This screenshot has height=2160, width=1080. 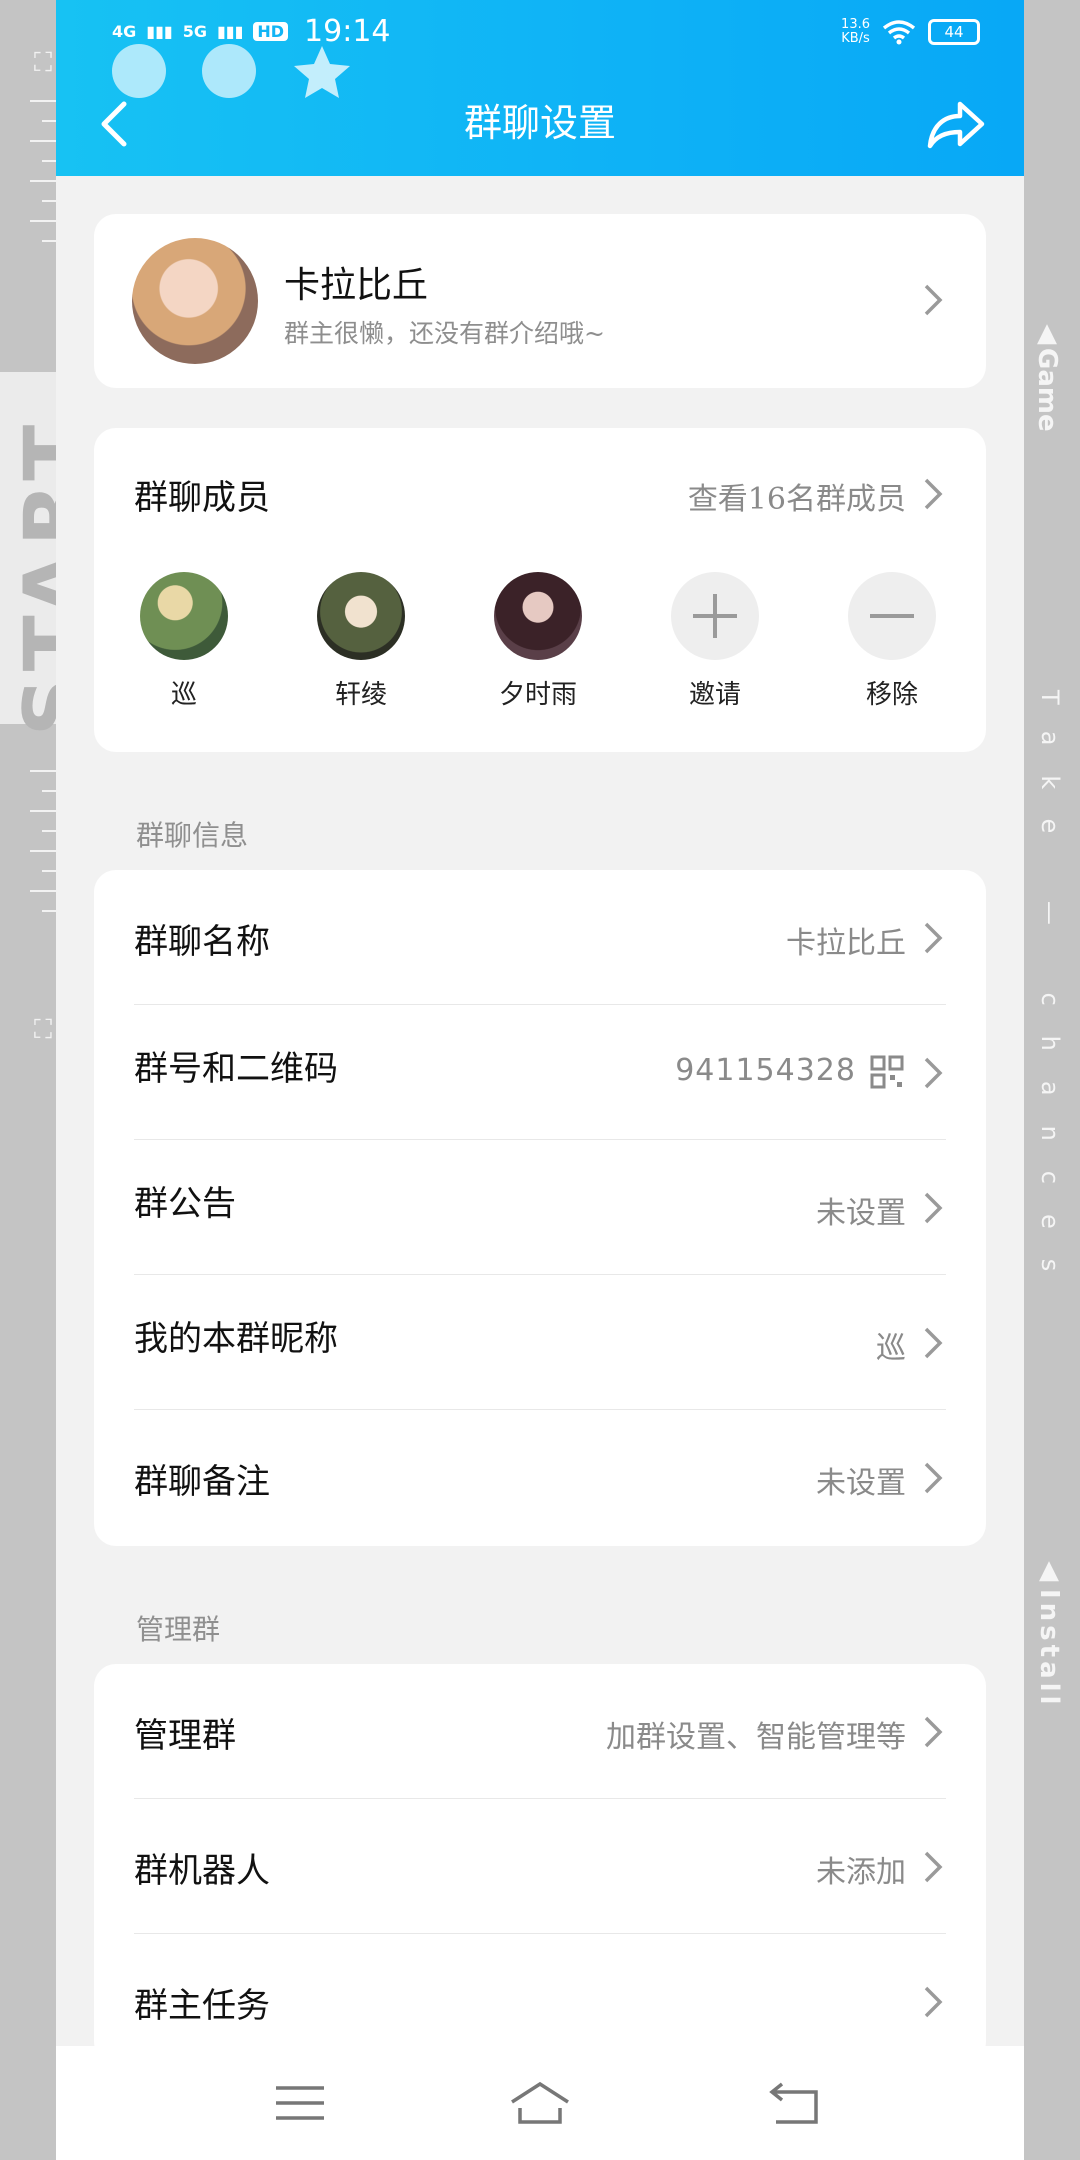 What do you see at coordinates (887, 1072) in the screenshot?
I see `qr-code-icon` at bounding box center [887, 1072].